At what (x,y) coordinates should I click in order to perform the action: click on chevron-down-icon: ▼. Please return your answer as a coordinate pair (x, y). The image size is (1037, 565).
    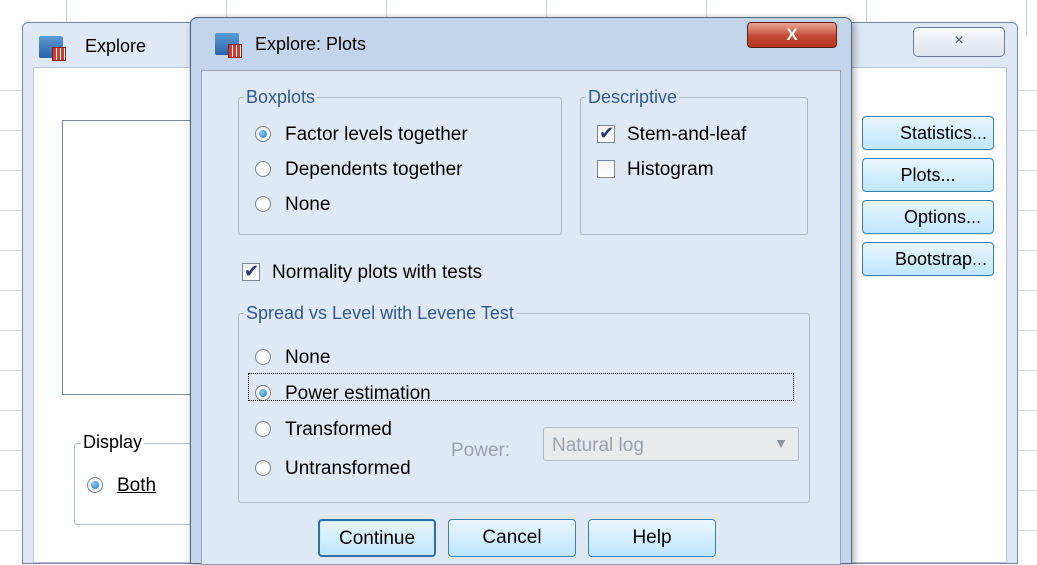
    Looking at the image, I should click on (781, 443).